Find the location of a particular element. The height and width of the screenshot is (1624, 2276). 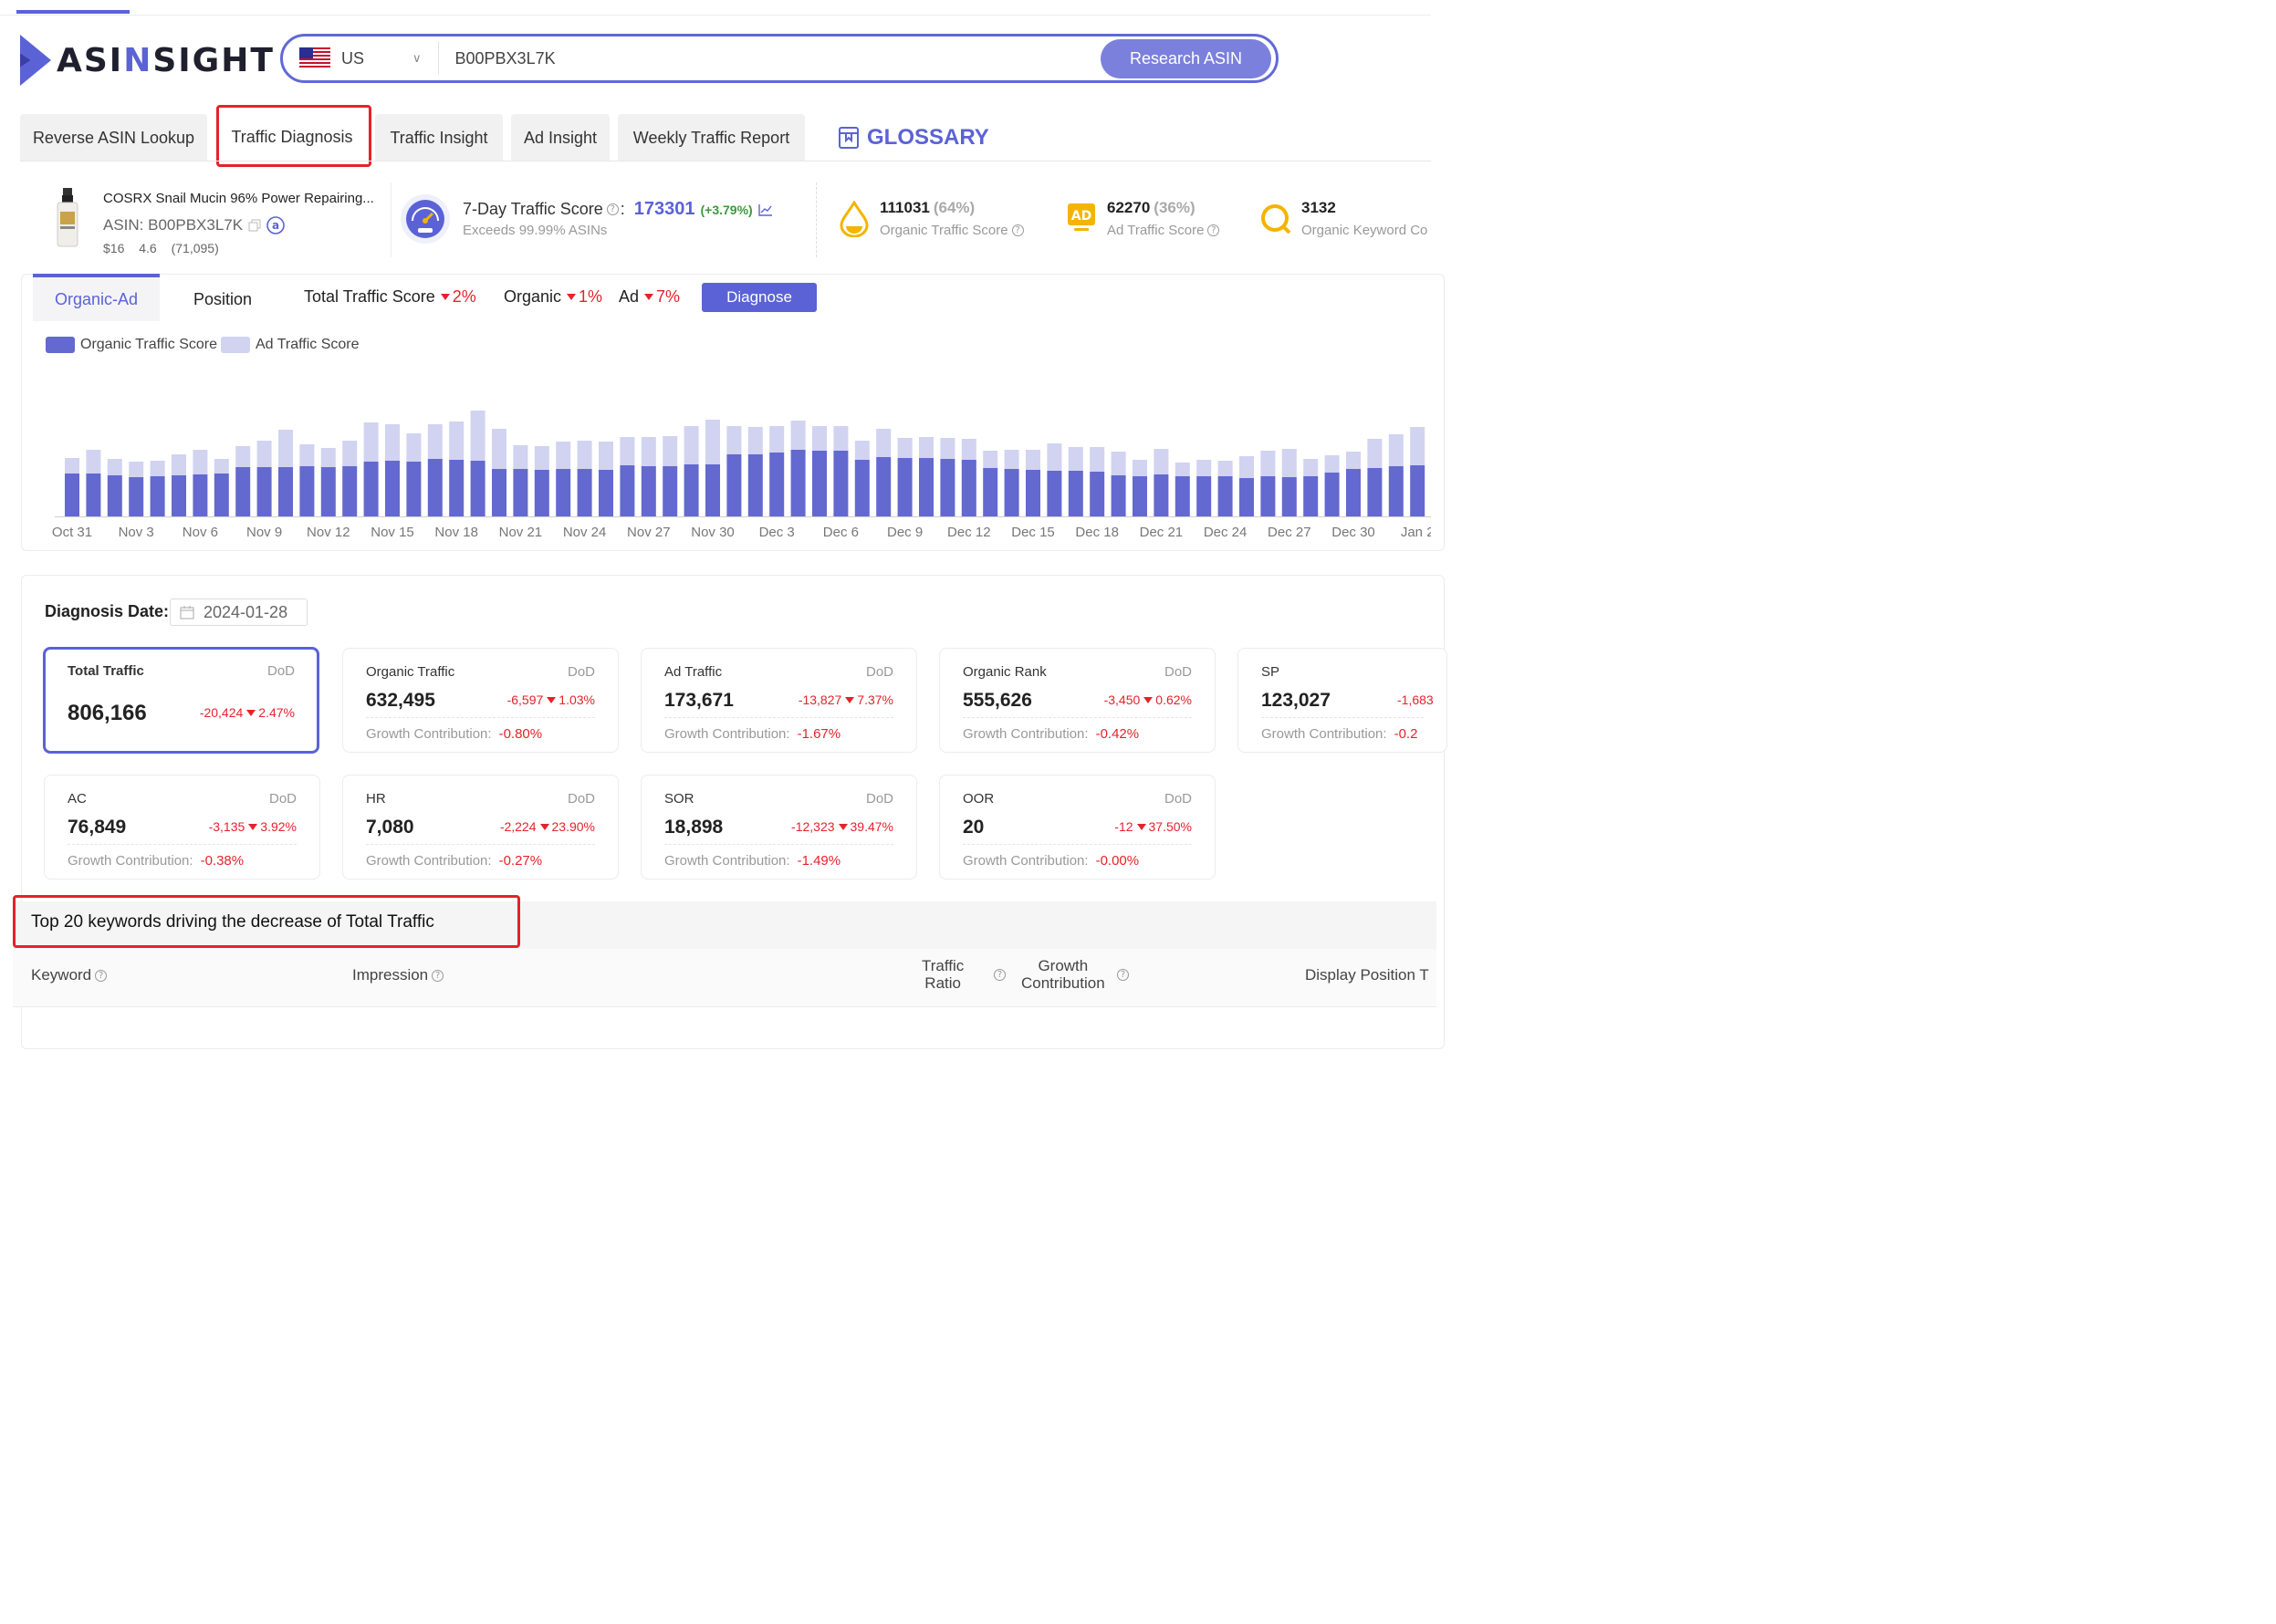

column-keyword: Keyword? is located at coordinates (69, 975).